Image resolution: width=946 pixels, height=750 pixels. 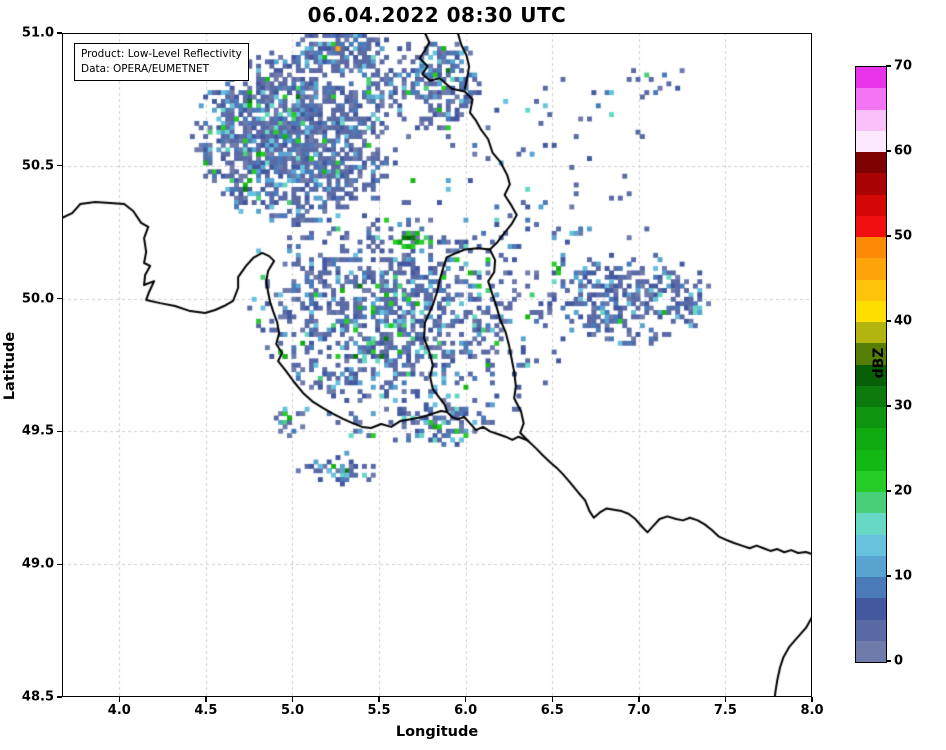 What do you see at coordinates (903, 576) in the screenshot?
I see `colorbar-tick-label: 10` at bounding box center [903, 576].